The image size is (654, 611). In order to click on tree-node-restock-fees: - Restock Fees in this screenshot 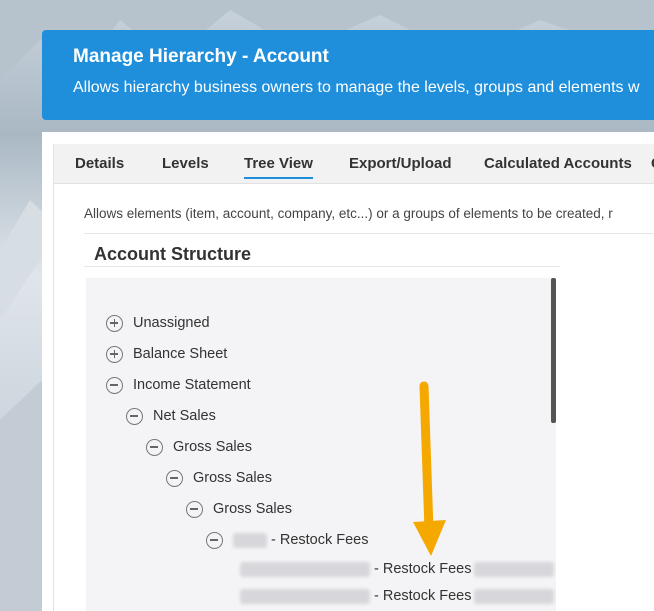, I will do `click(287, 540)`.